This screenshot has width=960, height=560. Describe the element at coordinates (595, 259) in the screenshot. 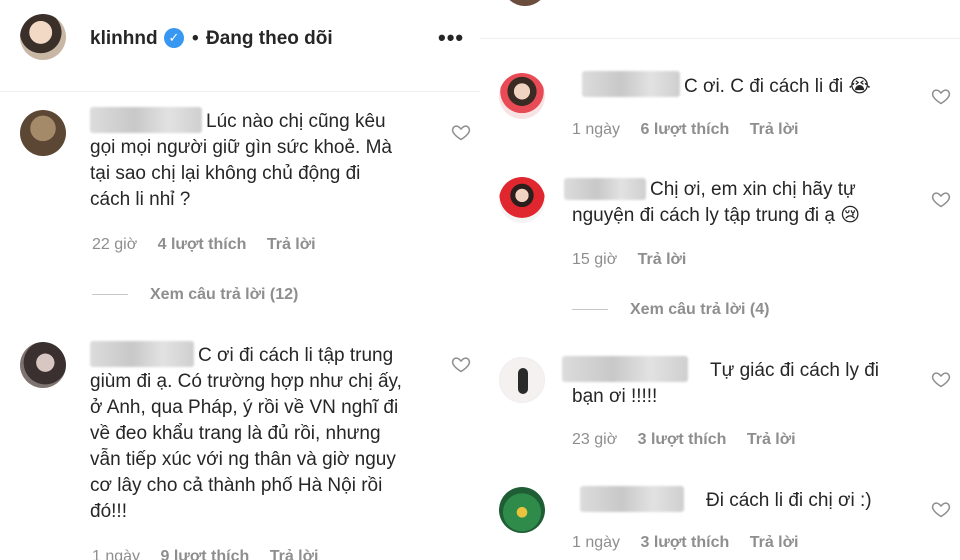

I see `comment-time: 15 giờ` at that location.